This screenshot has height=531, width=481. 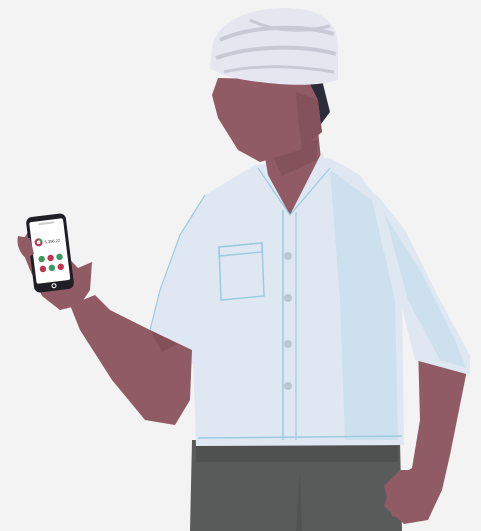 I want to click on trousers, so click(x=296, y=485).